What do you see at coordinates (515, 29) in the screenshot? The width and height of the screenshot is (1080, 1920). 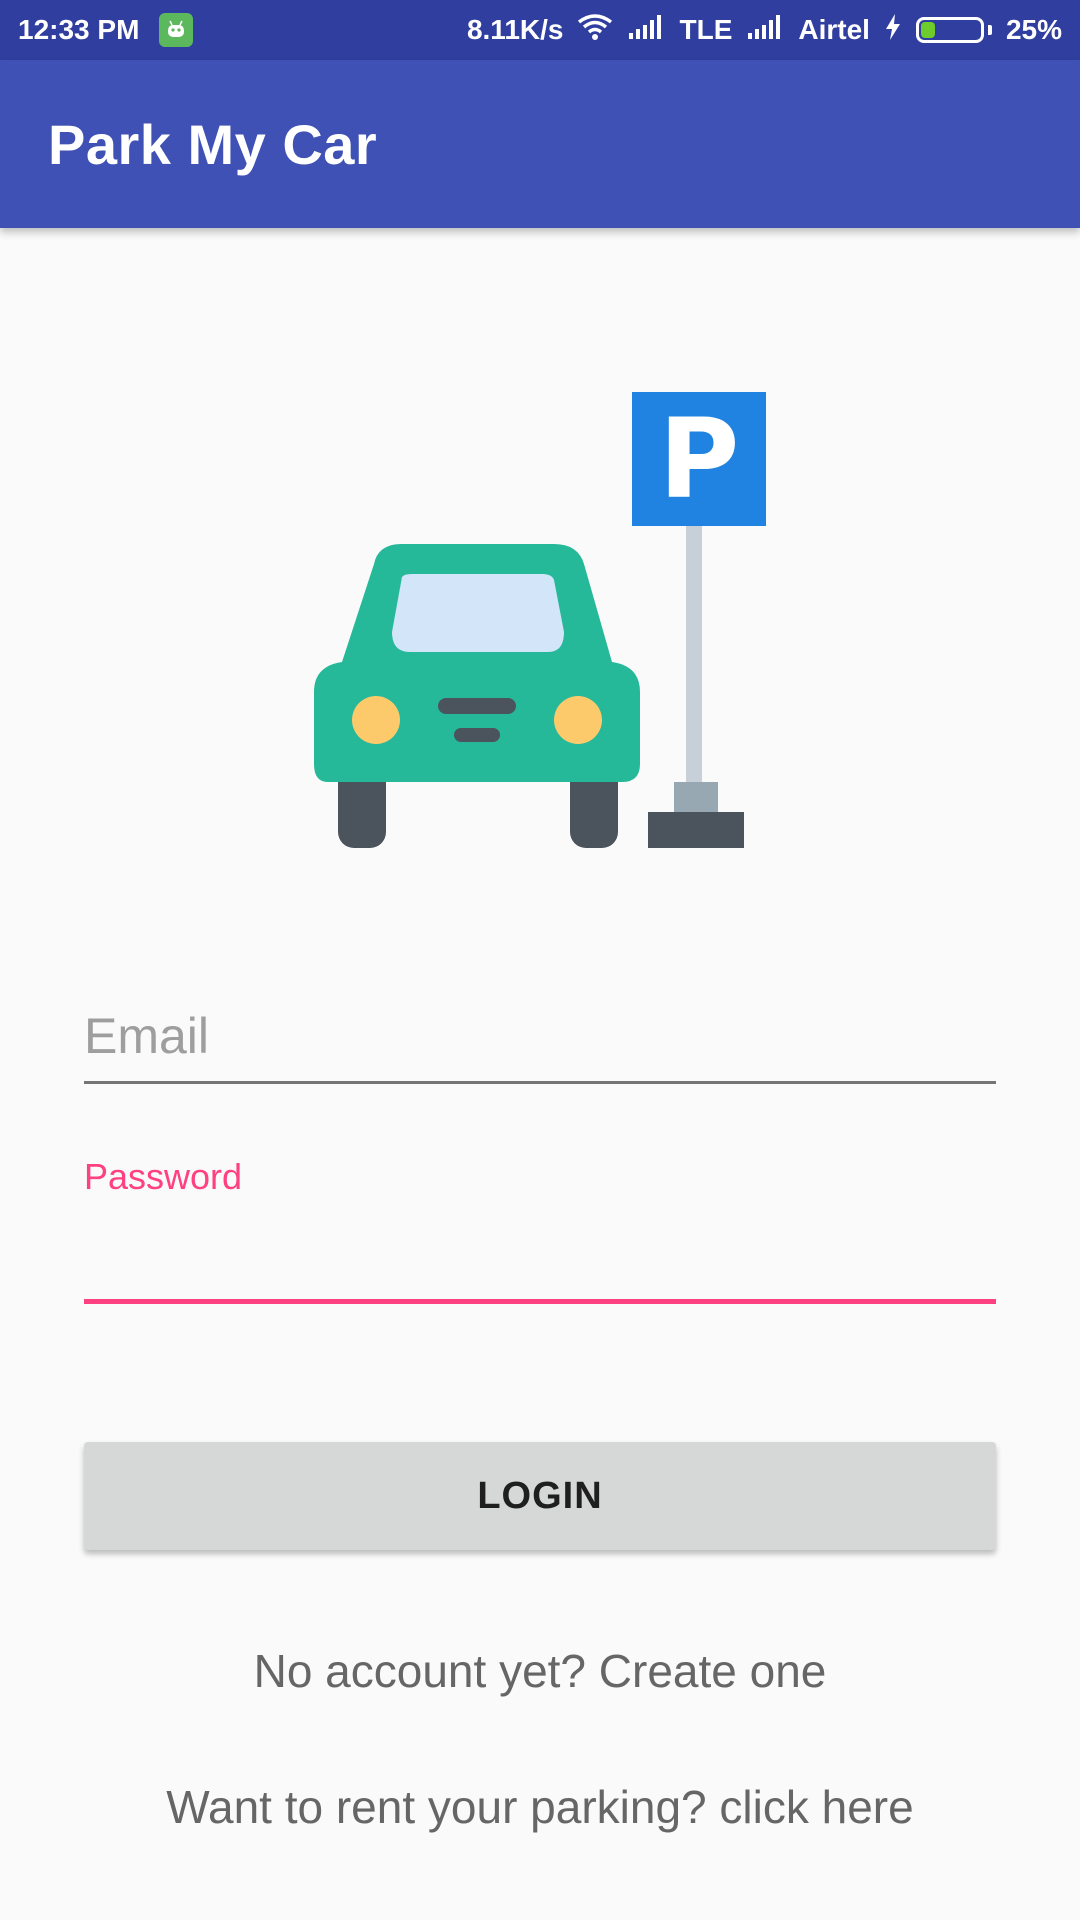 I see `network-speed: 8.11K/s` at bounding box center [515, 29].